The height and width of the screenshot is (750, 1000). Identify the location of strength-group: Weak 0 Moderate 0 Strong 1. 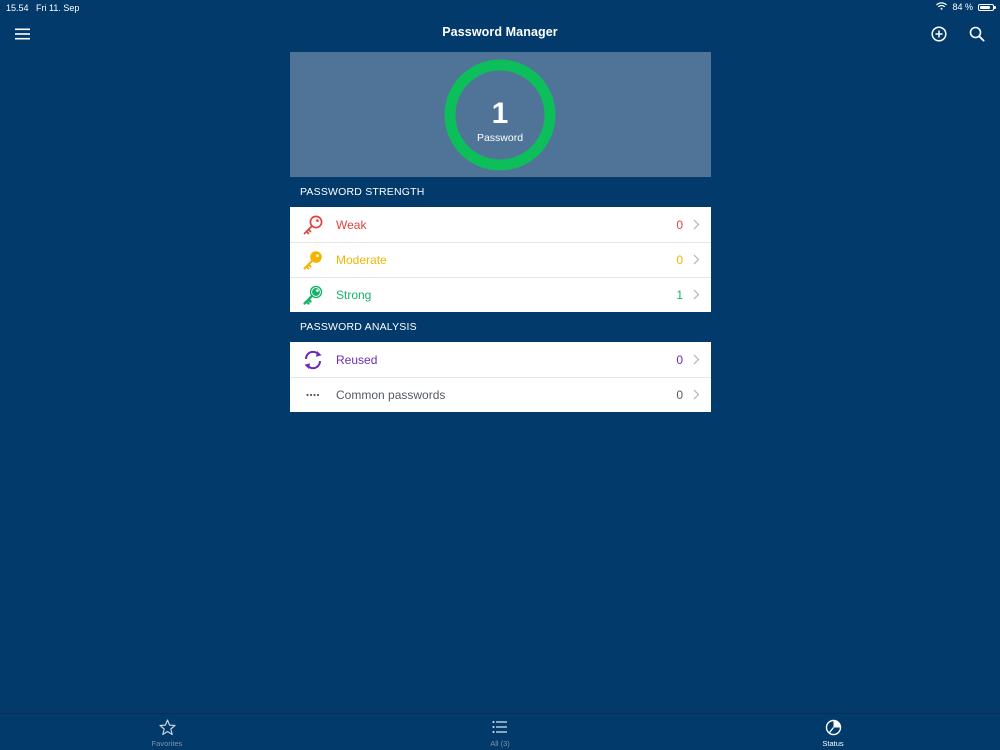
(500, 259).